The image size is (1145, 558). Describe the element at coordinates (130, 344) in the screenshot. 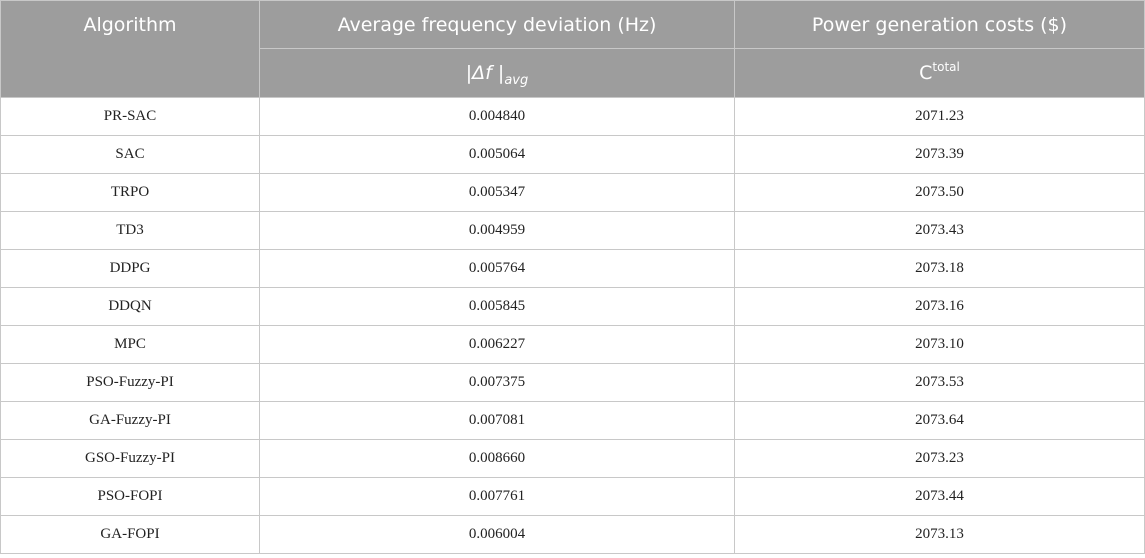

I see `algorithm-cell: MPC` at that location.